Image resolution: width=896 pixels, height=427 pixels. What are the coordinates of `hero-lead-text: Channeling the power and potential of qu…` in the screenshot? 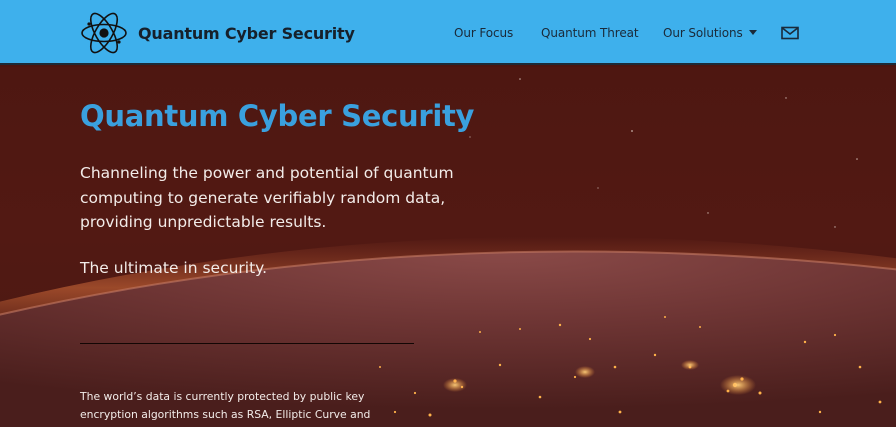 It's located at (267, 197).